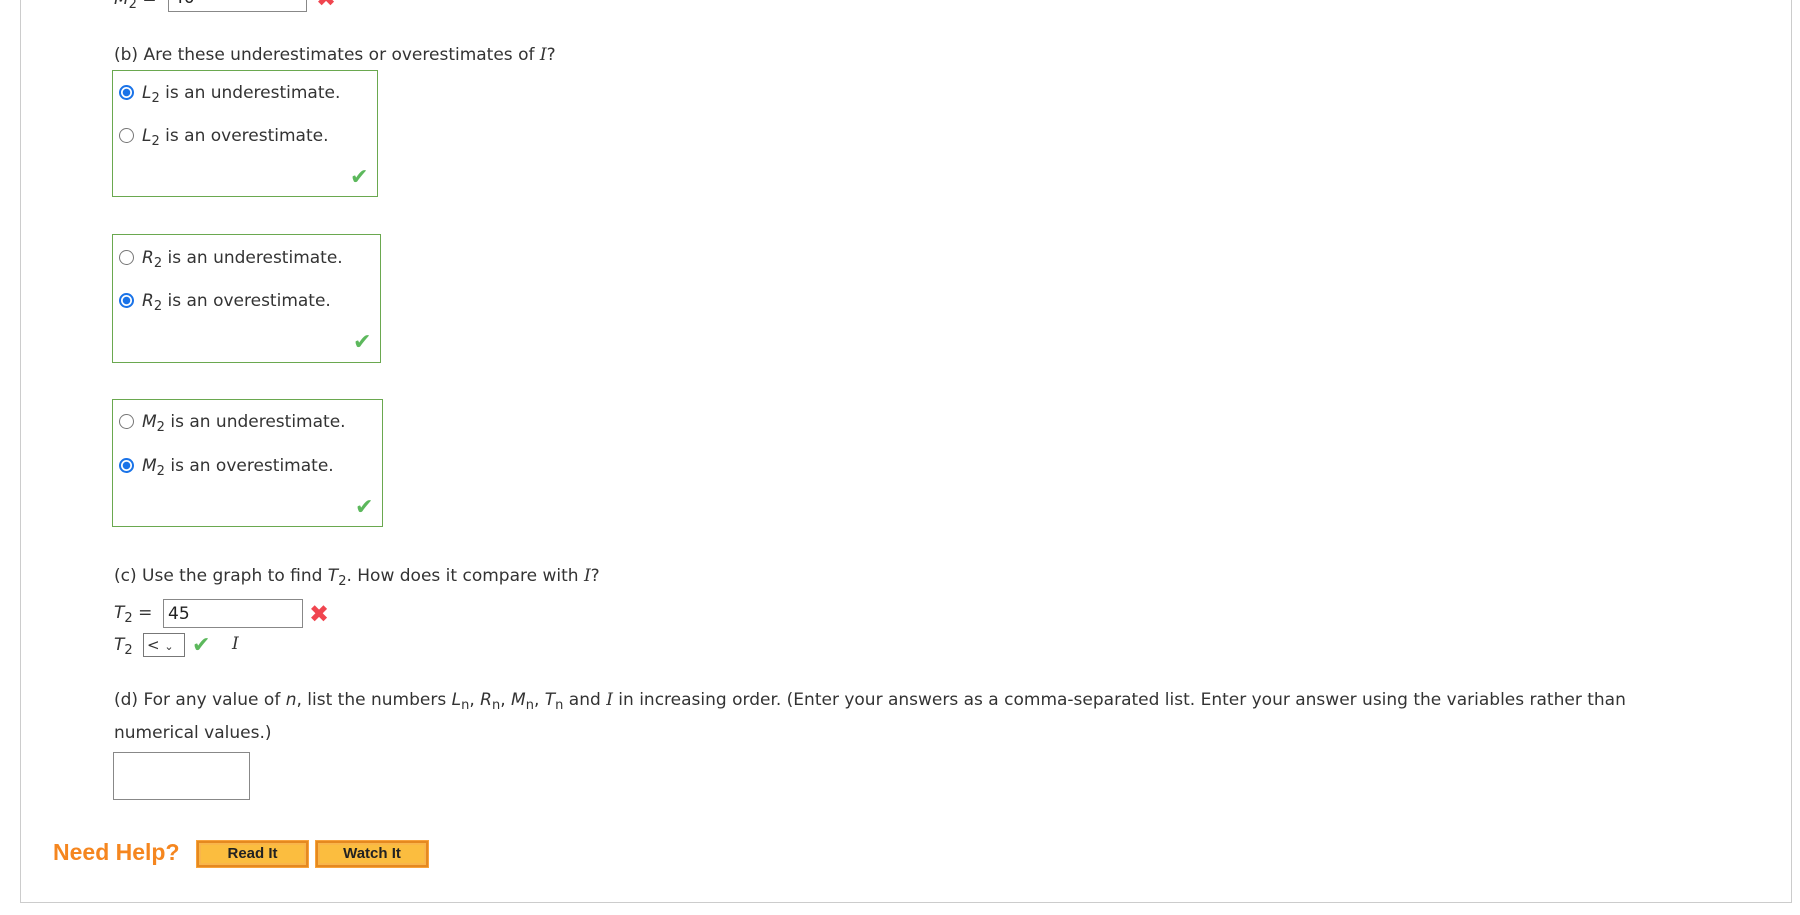 This screenshot has width=1800, height=915. I want to click on m2-input, so click(237, 6).